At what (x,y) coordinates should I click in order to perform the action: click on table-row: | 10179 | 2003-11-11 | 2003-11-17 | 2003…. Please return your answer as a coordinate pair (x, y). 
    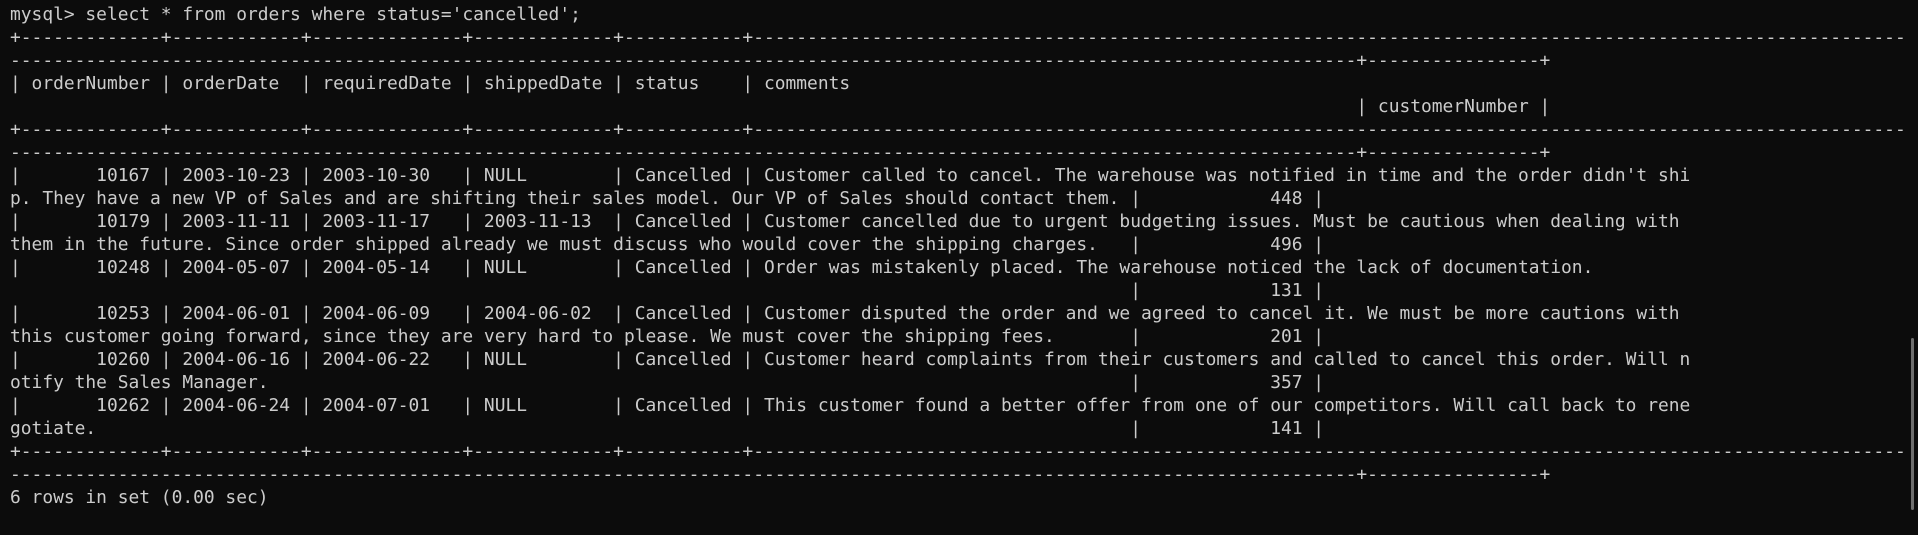
    Looking at the image, I should click on (845, 221).